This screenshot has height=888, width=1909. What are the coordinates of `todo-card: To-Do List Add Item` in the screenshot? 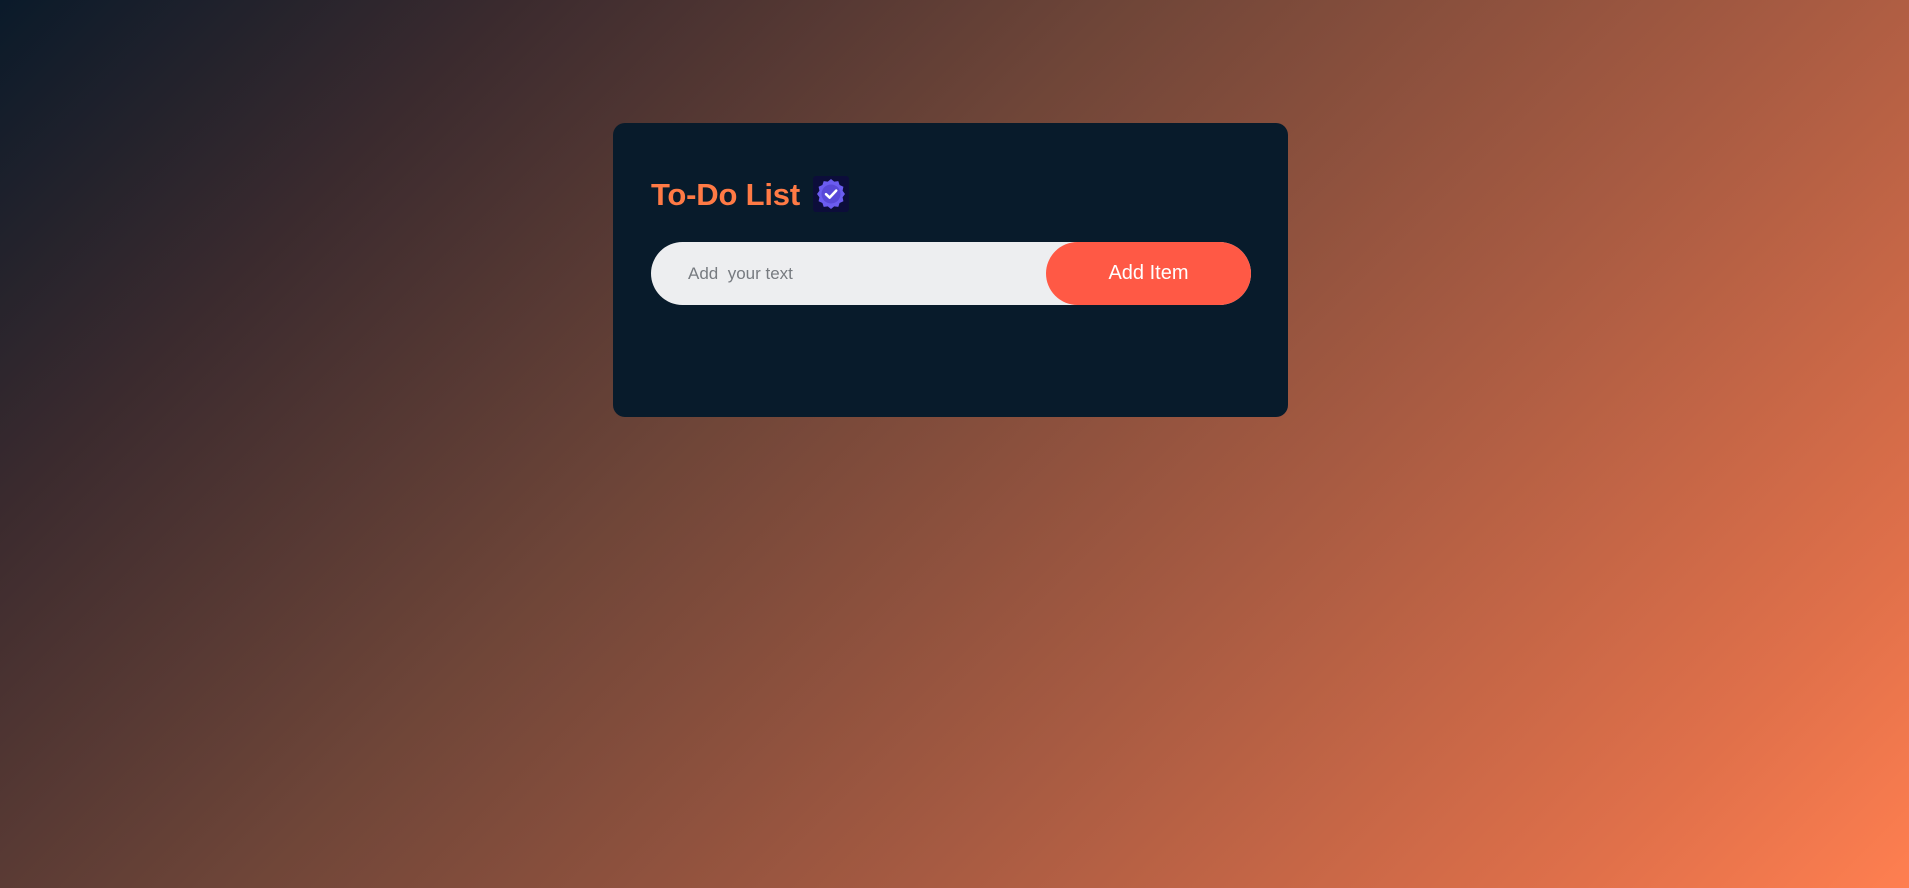 It's located at (950, 270).